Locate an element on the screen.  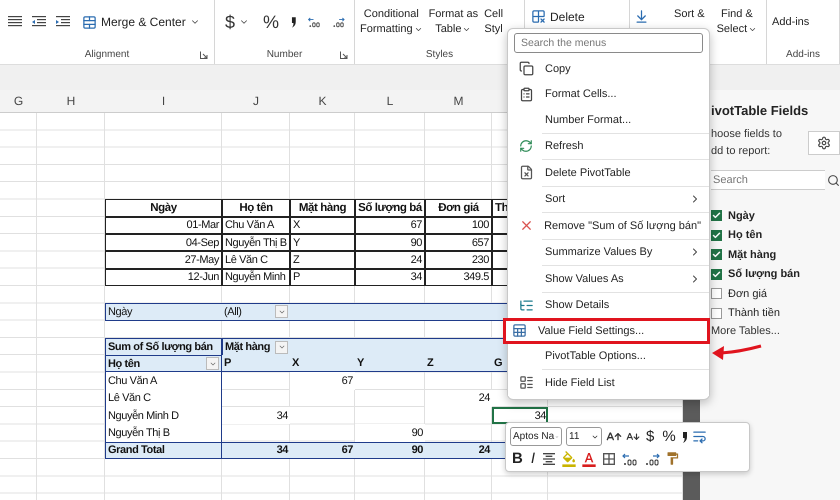
indent-decrease-icon is located at coordinates (39, 22).